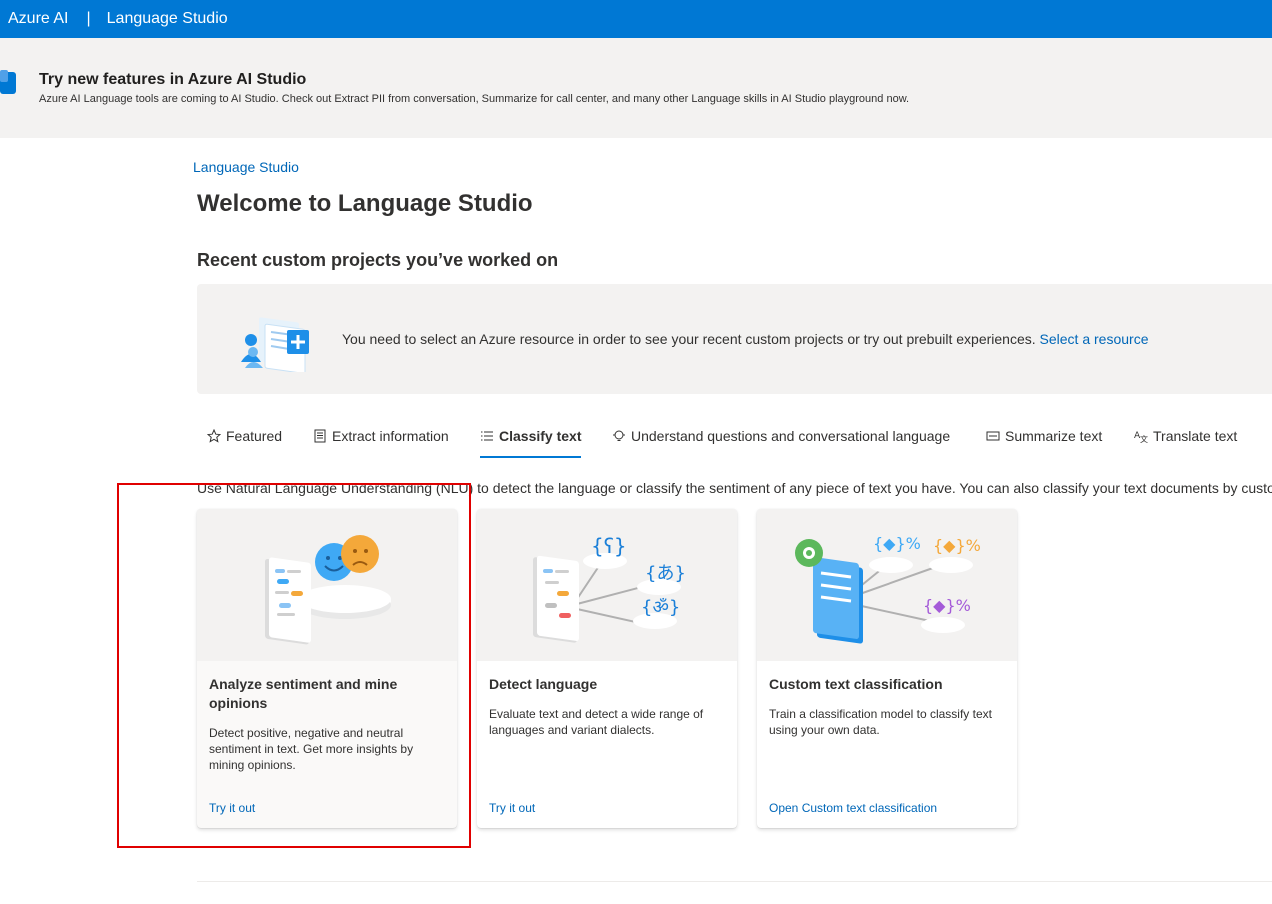 This screenshot has height=904, width=1272. Describe the element at coordinates (1054, 436) in the screenshot. I see `tab-label: Summarize text` at that location.